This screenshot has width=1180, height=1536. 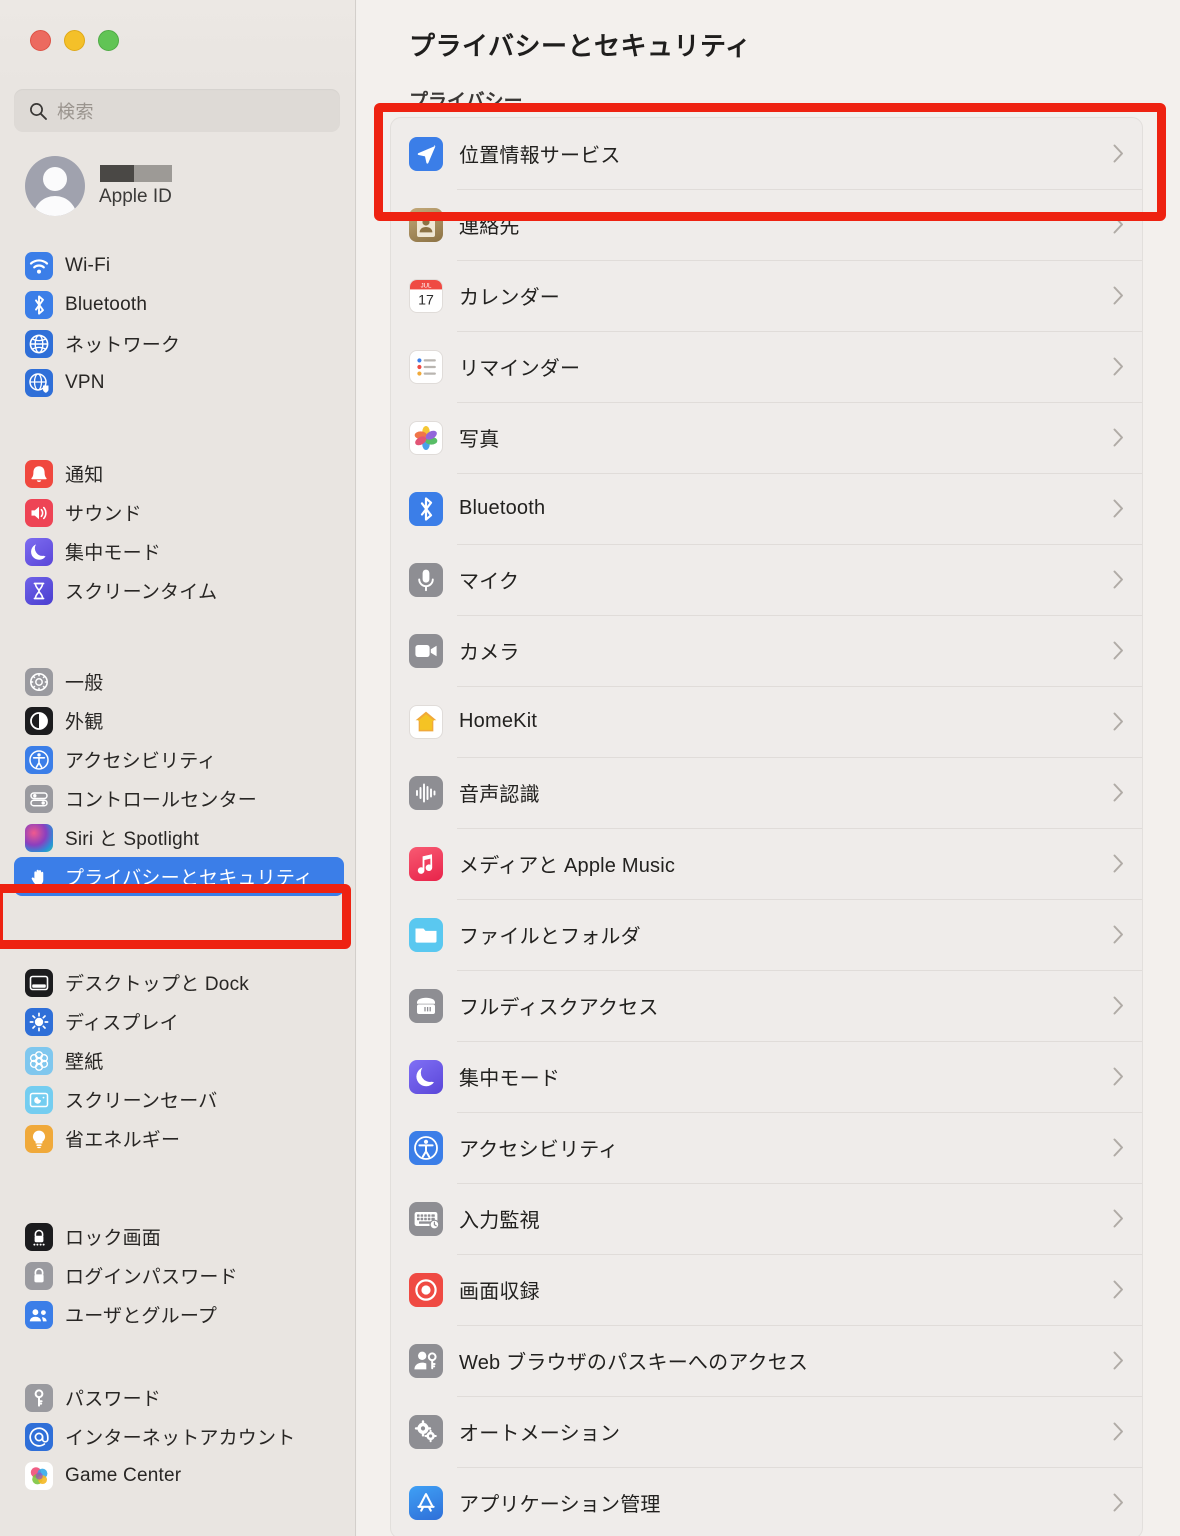 What do you see at coordinates (179, 982) in the screenshot?
I see `sidebar-item-desktop-dock: デスクトップと Dock` at bounding box center [179, 982].